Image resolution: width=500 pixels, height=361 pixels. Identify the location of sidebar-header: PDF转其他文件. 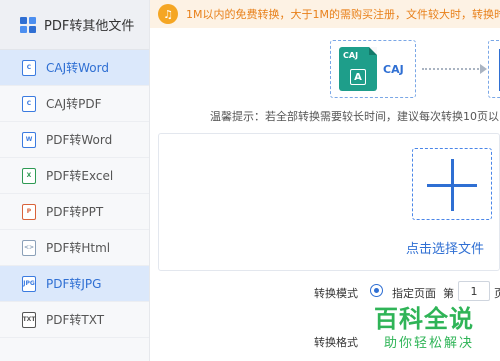
(74, 25).